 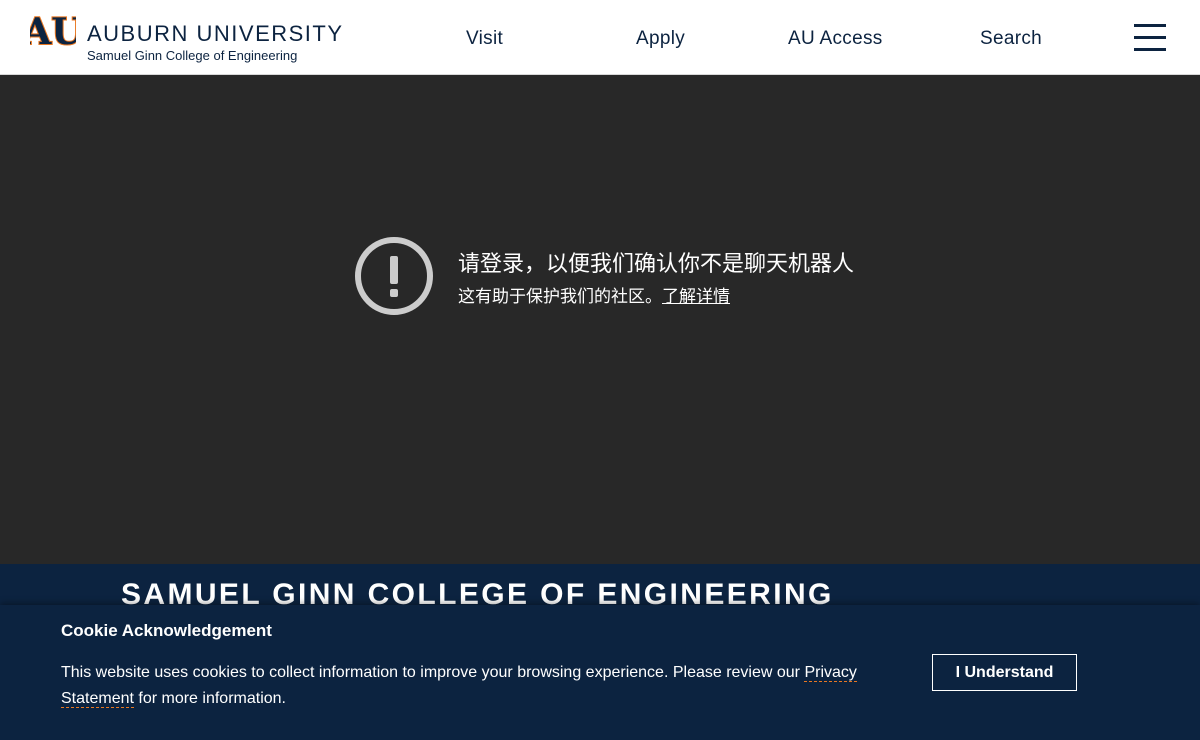 What do you see at coordinates (166, 630) in the screenshot?
I see `cookie-title: Cookie Acknowledgement` at bounding box center [166, 630].